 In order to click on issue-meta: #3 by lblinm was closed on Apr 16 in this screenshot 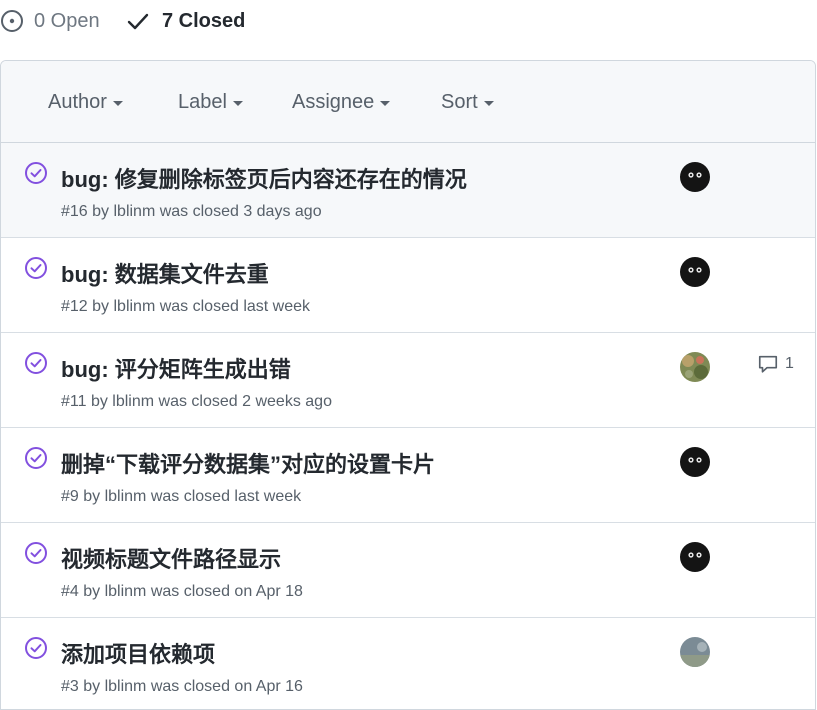, I will do `click(182, 686)`.